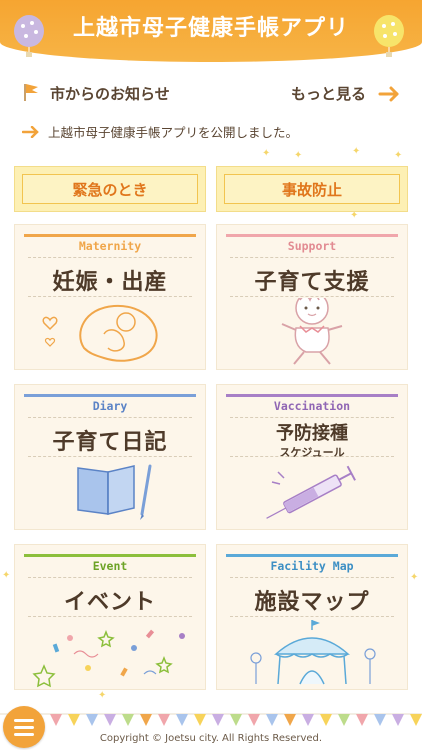 This screenshot has width=422, height=750. I want to click on card-ja-label: 予防接種, so click(312, 433).